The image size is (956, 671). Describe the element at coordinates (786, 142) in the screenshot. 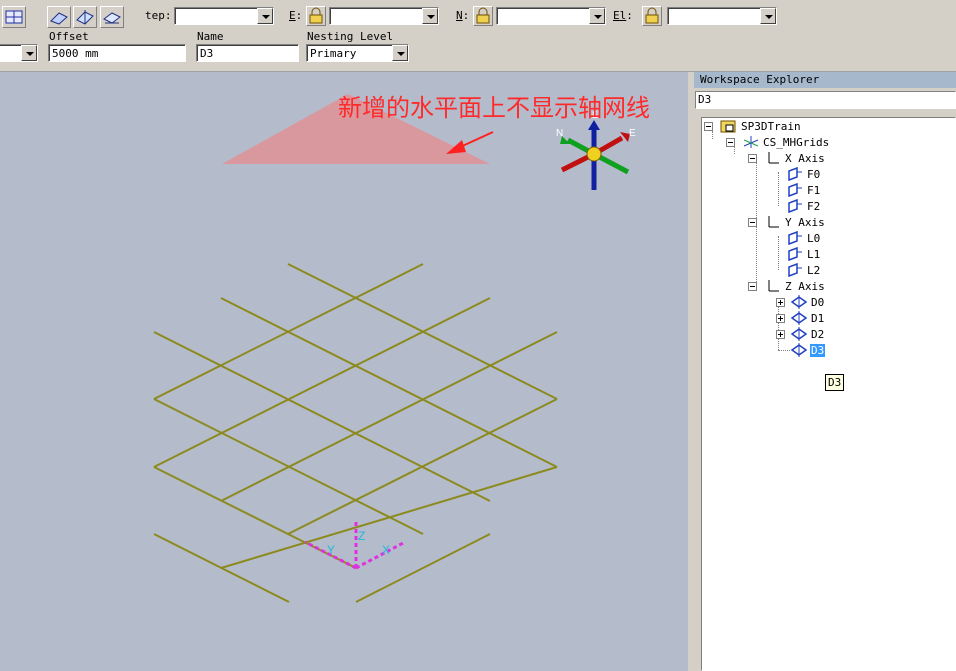

I see `tree-node-grid-system: CS_MHGrids` at that location.